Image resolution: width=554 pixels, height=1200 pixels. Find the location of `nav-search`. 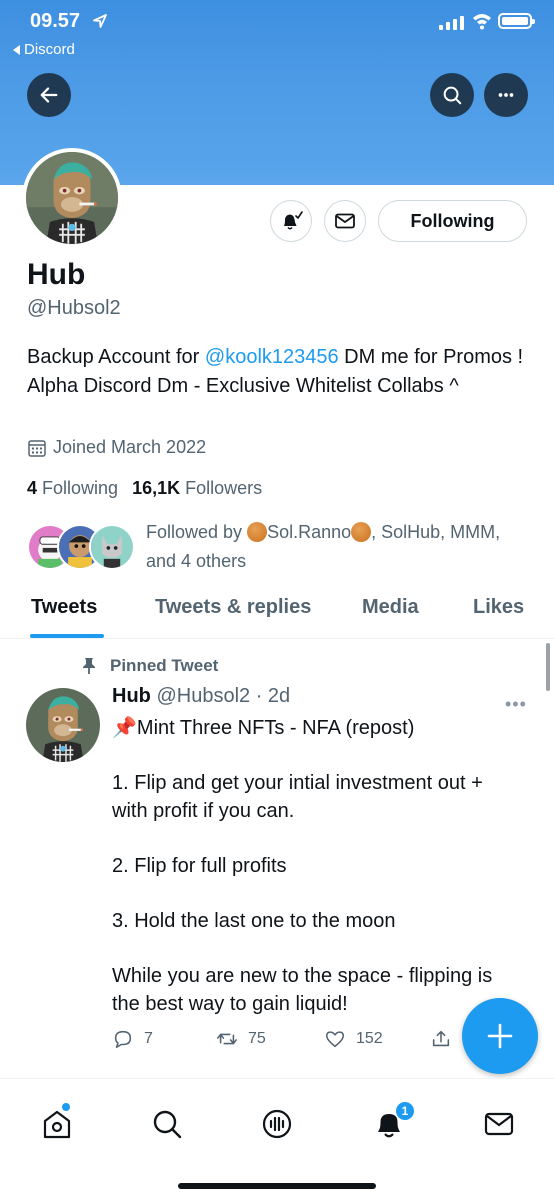

nav-search is located at coordinates (167, 1124).